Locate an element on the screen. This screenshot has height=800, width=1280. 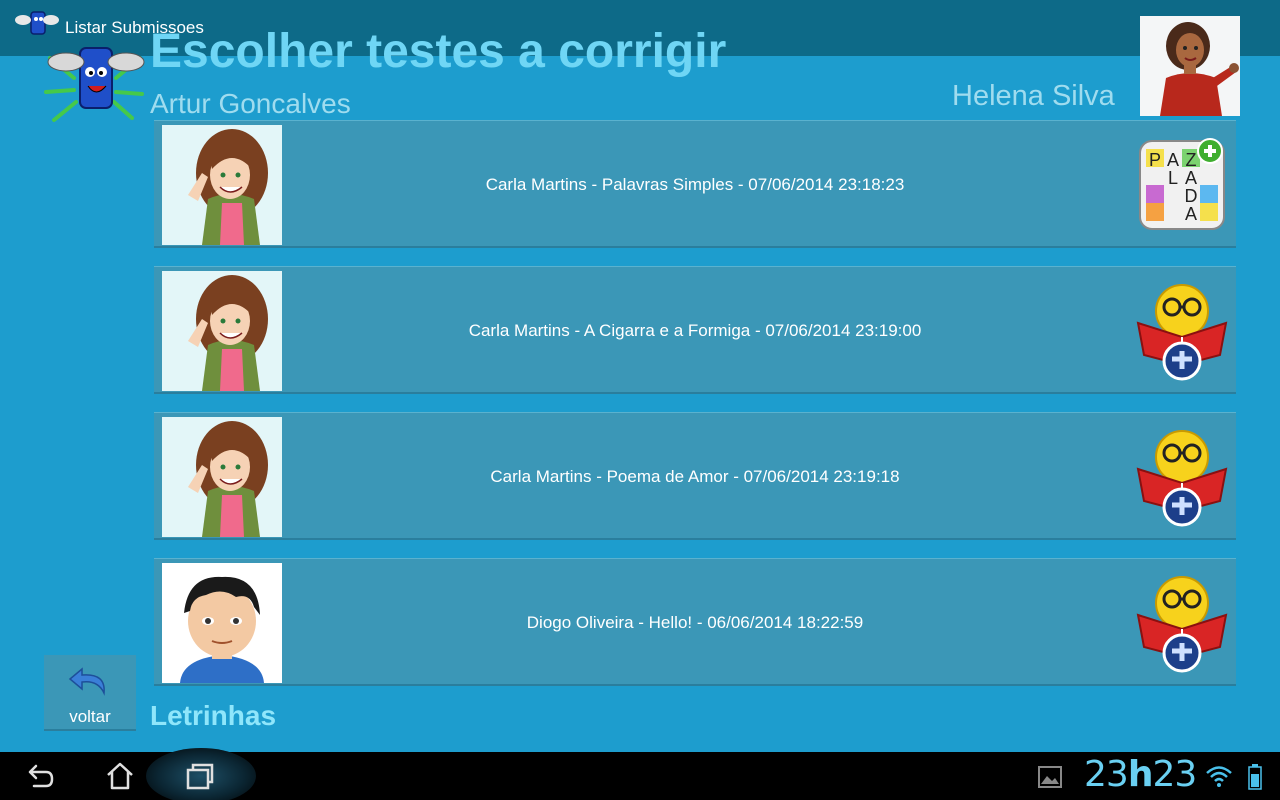
svg-text: Z is located at coordinates (1191, 160).